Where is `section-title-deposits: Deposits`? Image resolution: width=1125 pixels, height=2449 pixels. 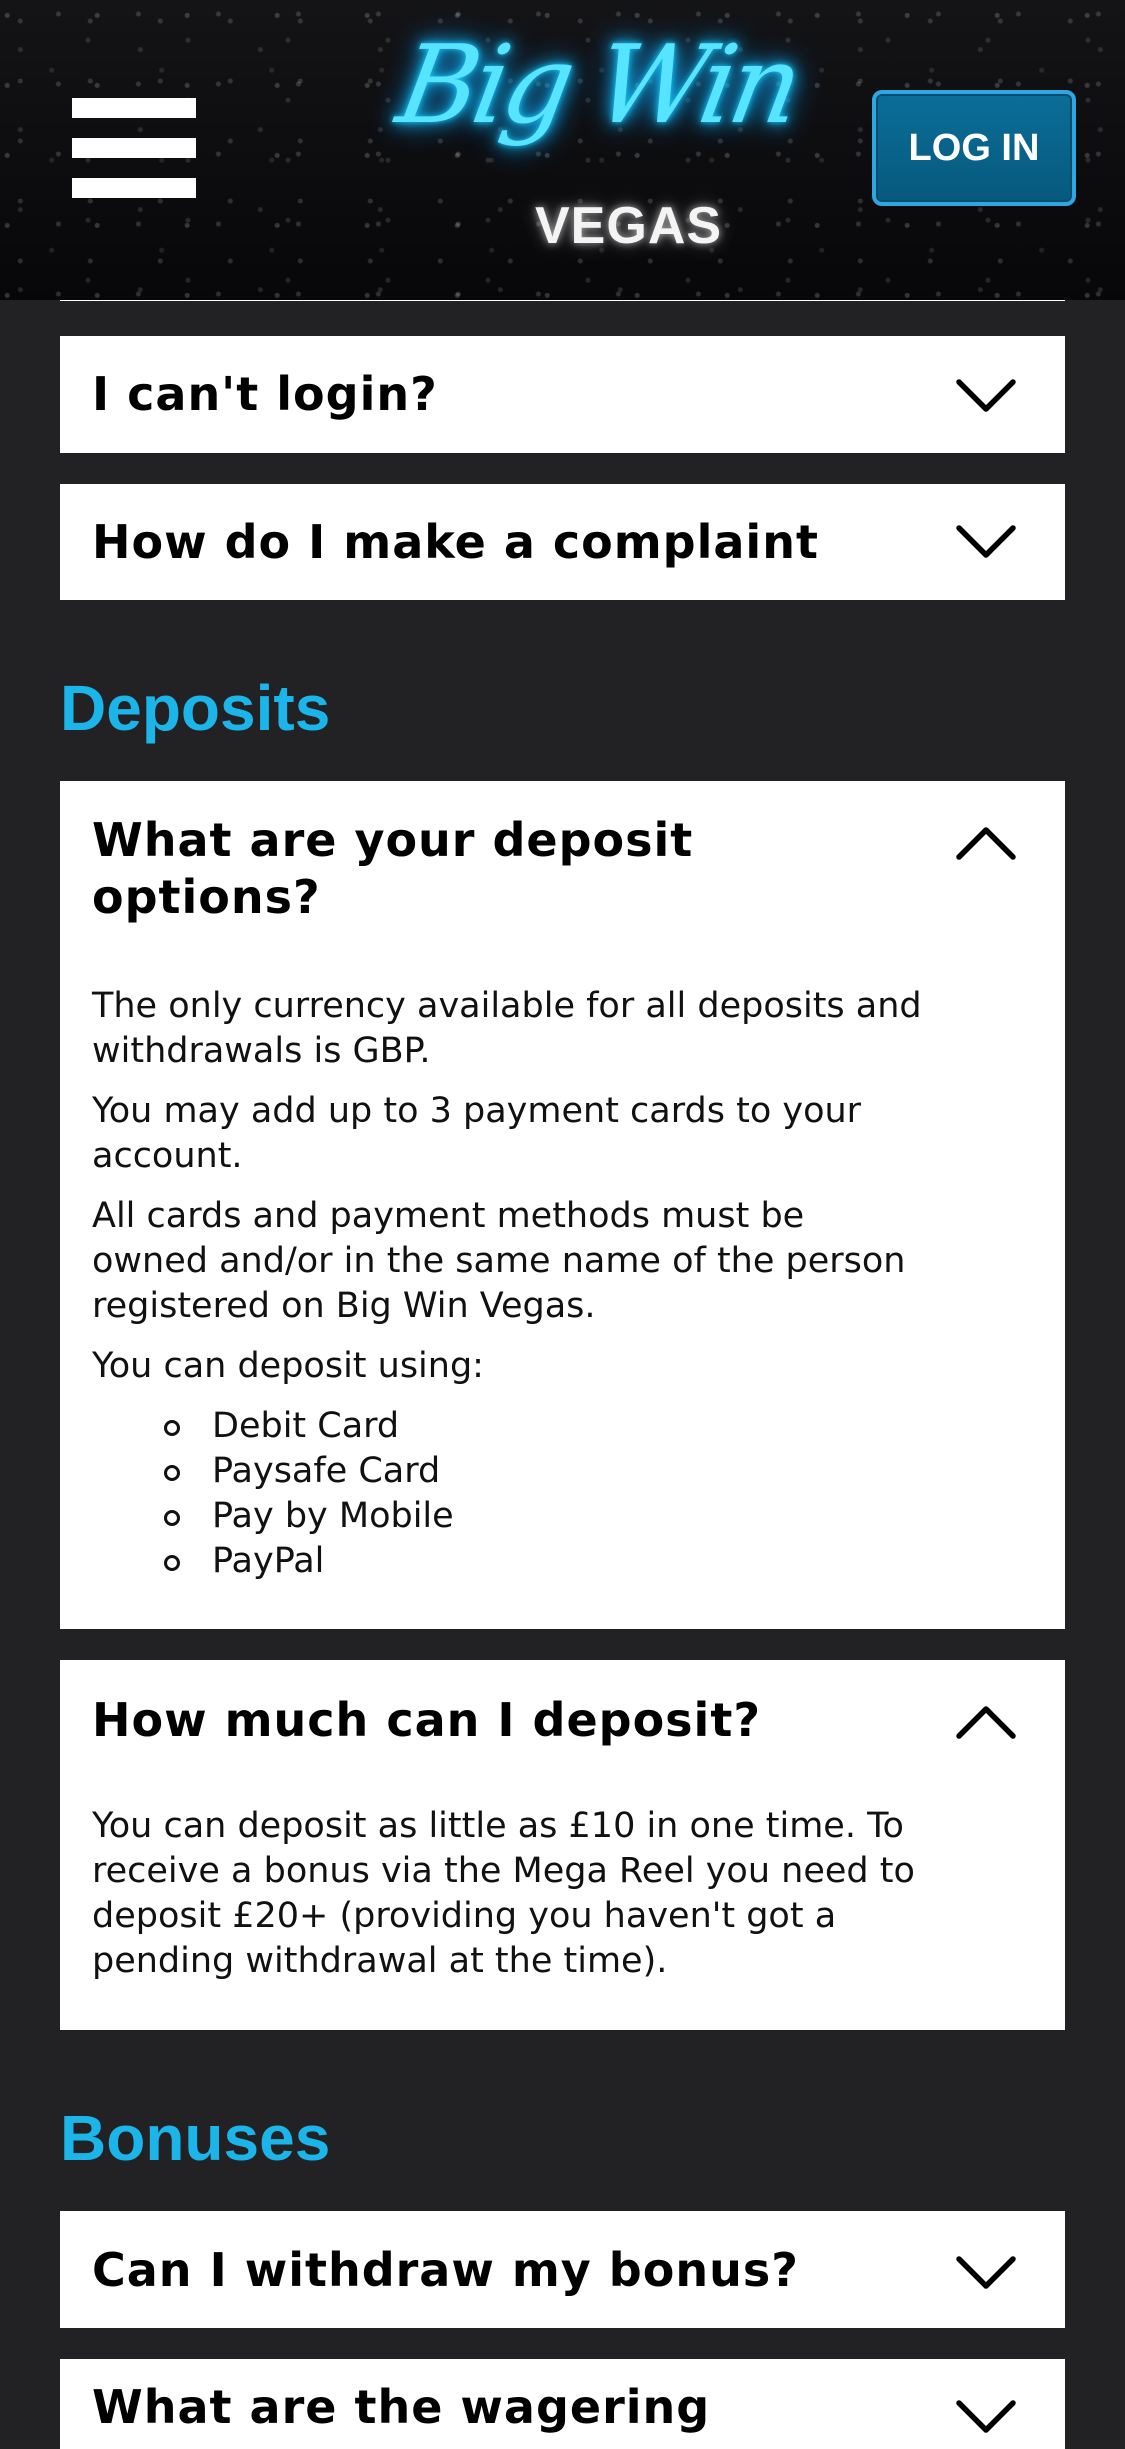 section-title-deposits: Deposits is located at coordinates (195, 708).